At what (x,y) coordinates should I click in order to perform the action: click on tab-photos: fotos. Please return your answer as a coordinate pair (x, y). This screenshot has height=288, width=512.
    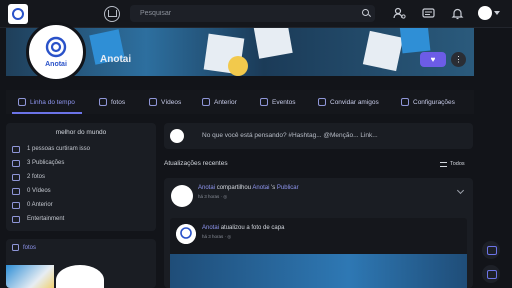
    Looking at the image, I should click on (112, 102).